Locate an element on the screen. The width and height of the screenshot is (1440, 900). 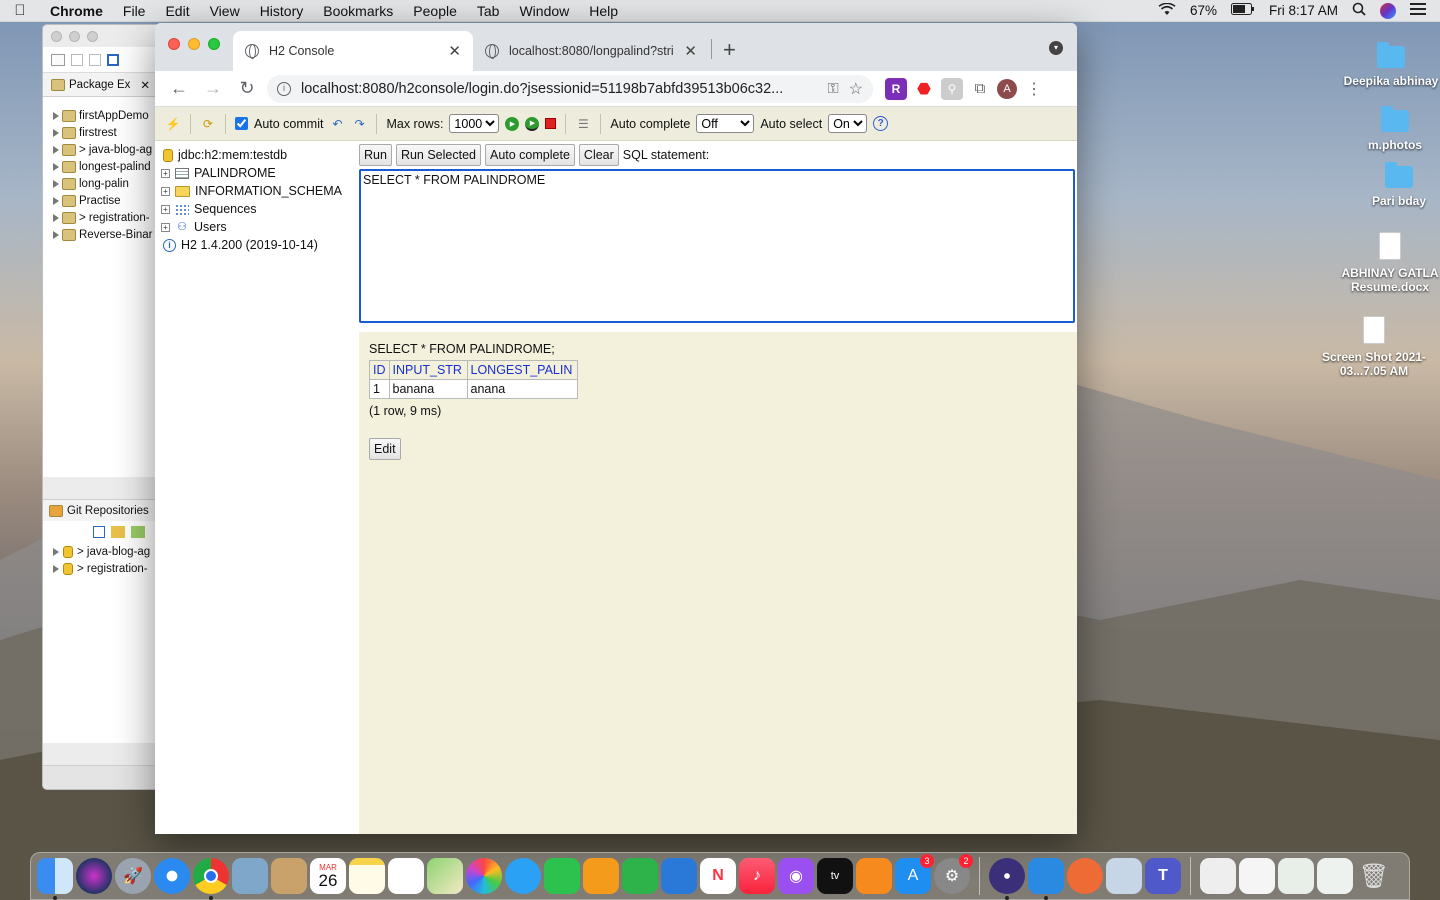
disconnect-icon: ⚡ is located at coordinates (173, 124).